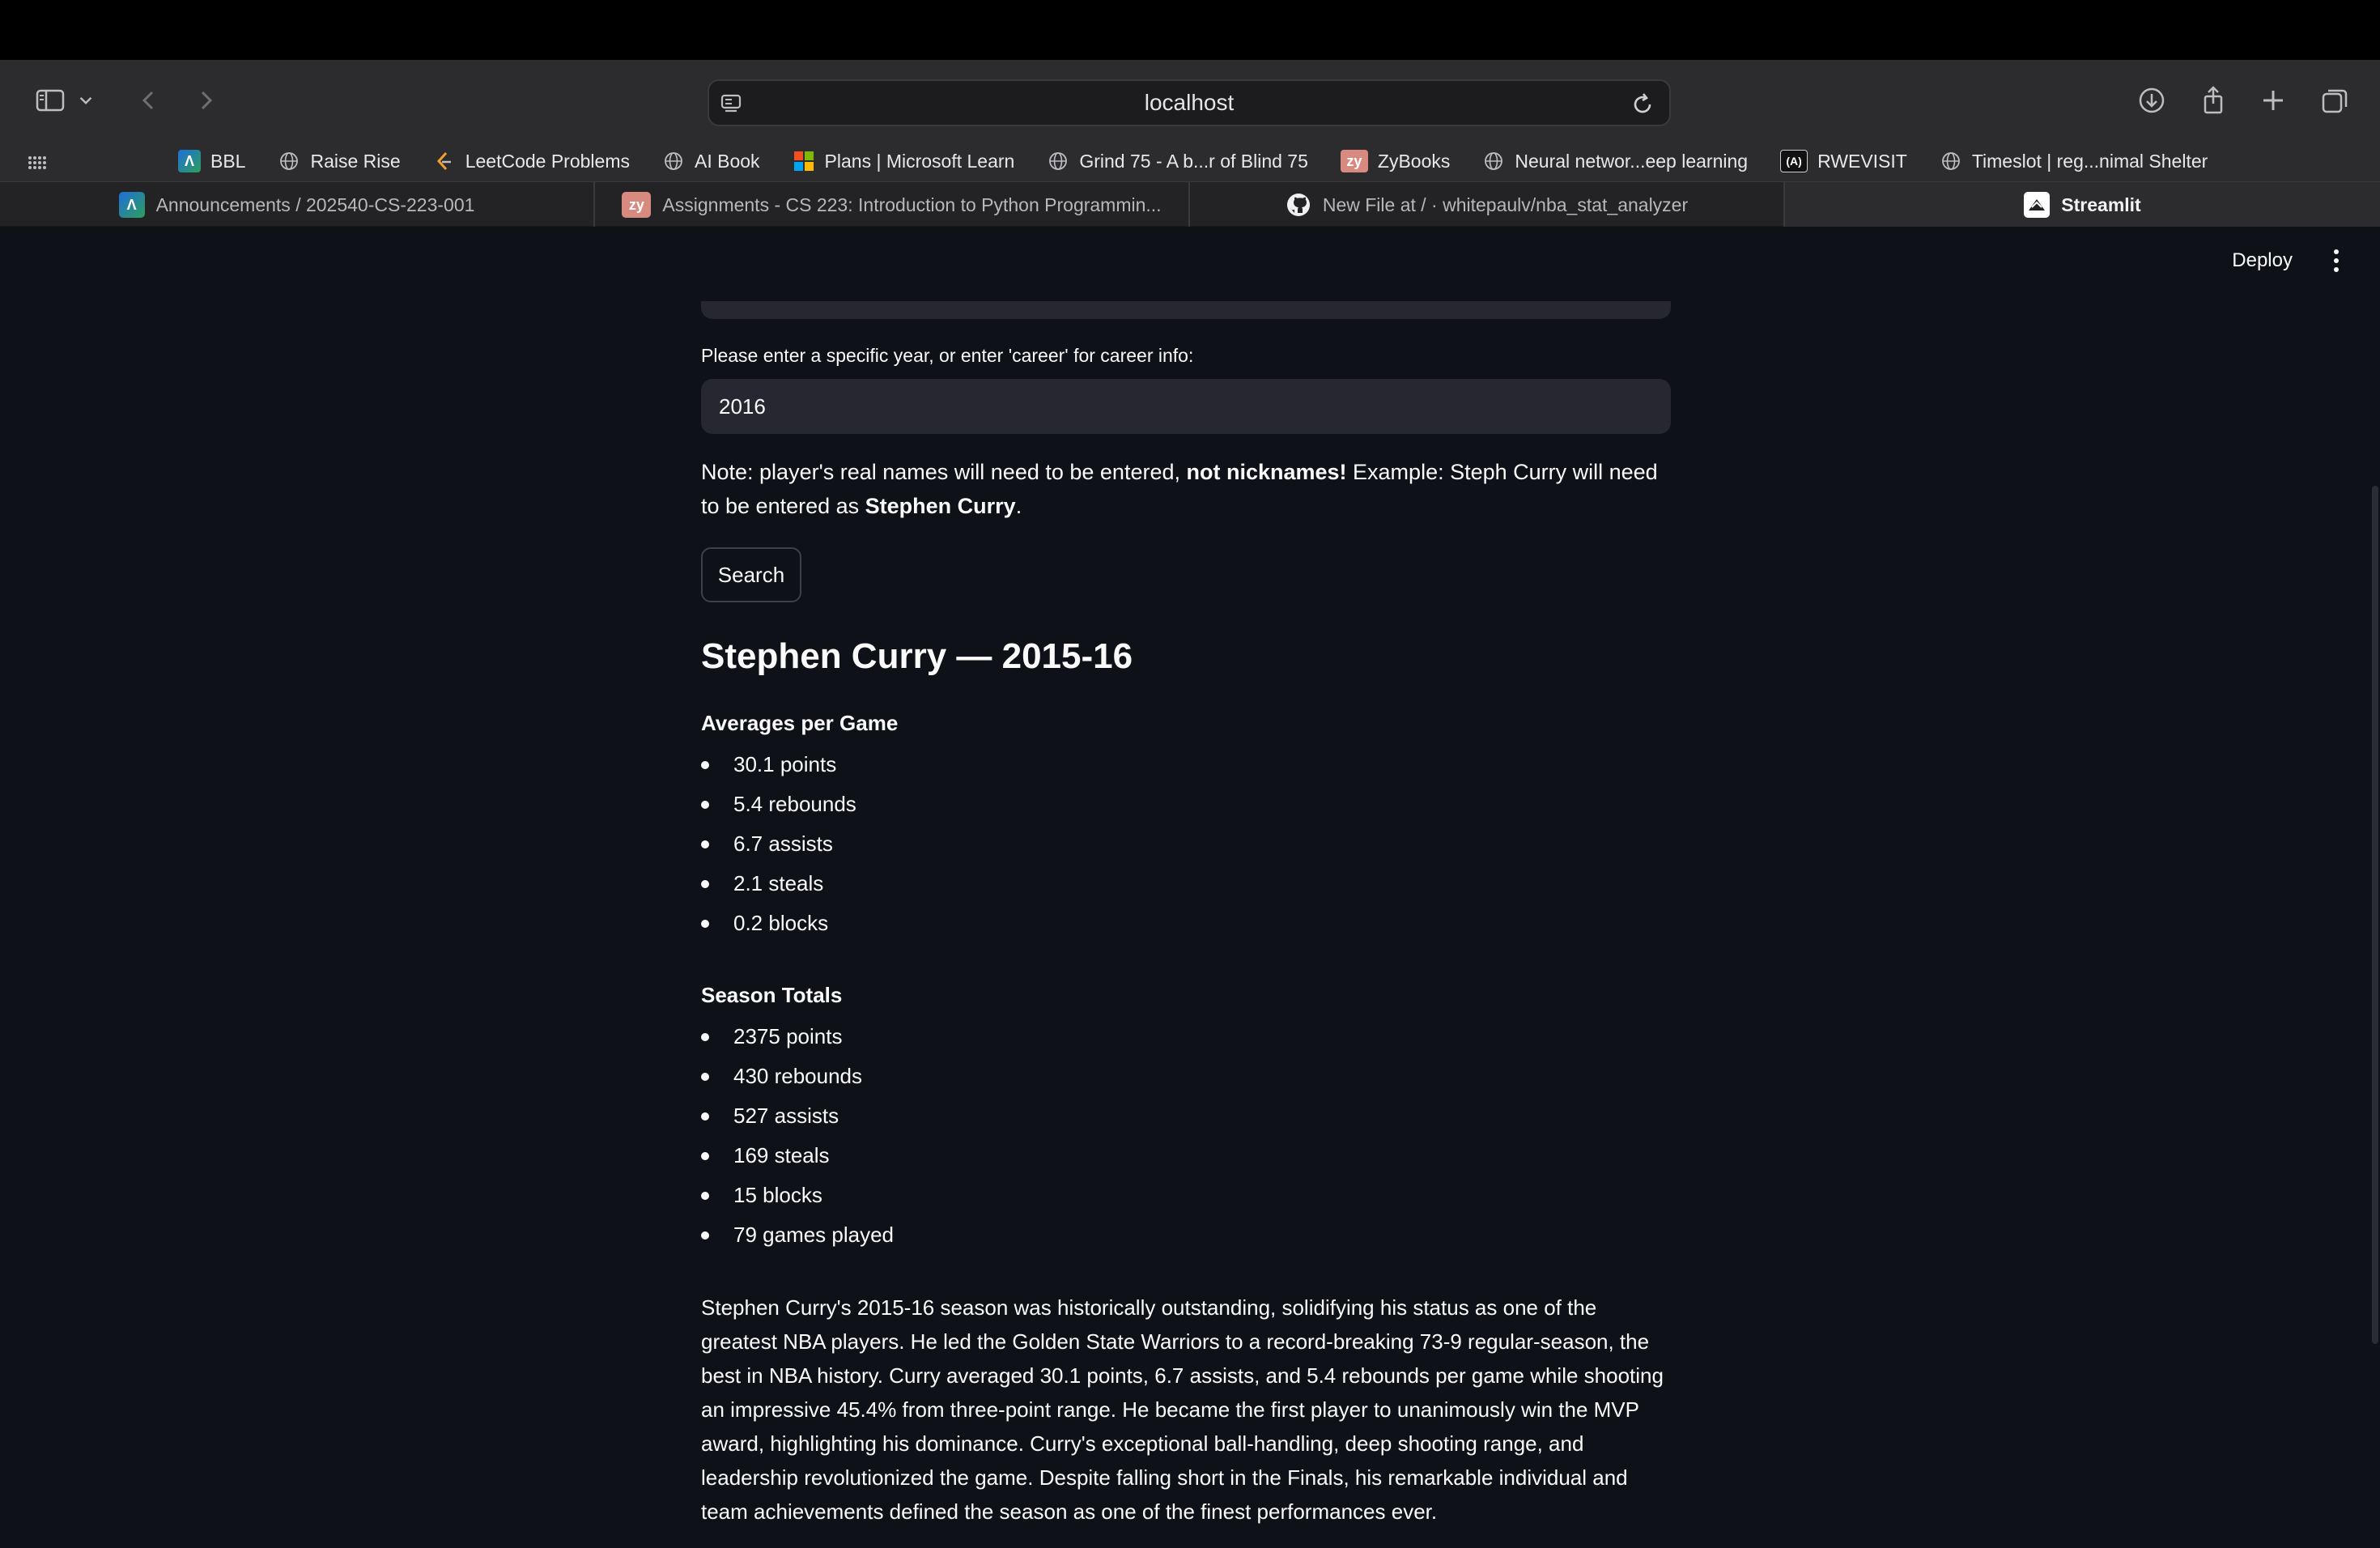 The height and width of the screenshot is (1548, 2380). I want to click on list-item: 30.1 points, so click(779, 765).